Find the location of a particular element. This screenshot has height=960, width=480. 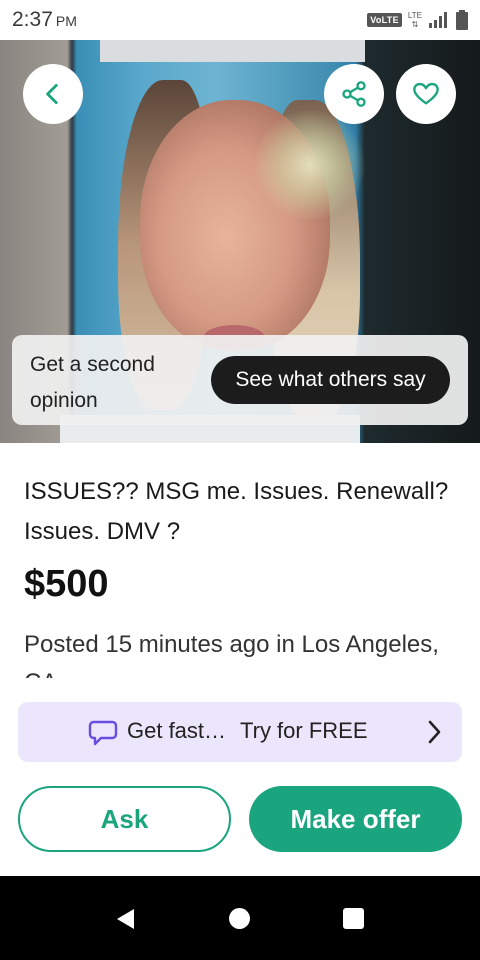

status-icons: VoLTE LTE ⇅ is located at coordinates (417, 20).